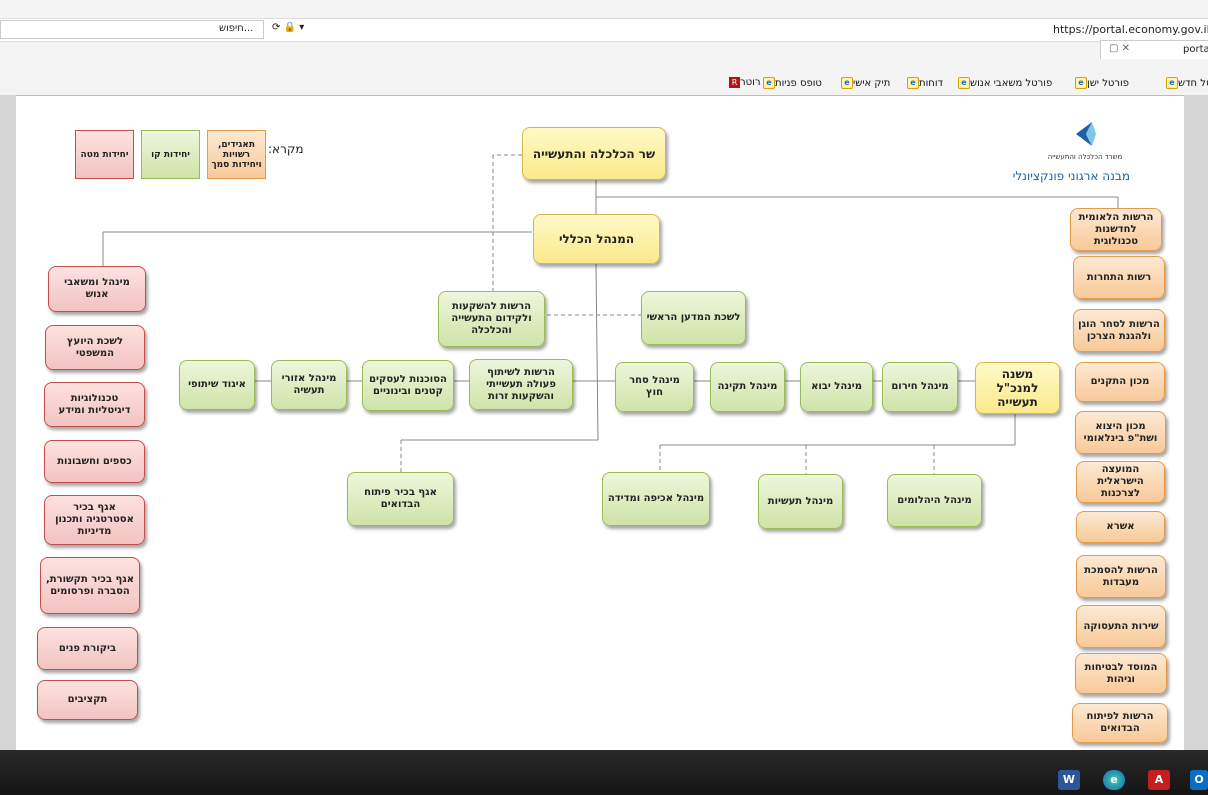  What do you see at coordinates (836, 387) in the screenshot?
I see `box-import: מינהל יבוא` at bounding box center [836, 387].